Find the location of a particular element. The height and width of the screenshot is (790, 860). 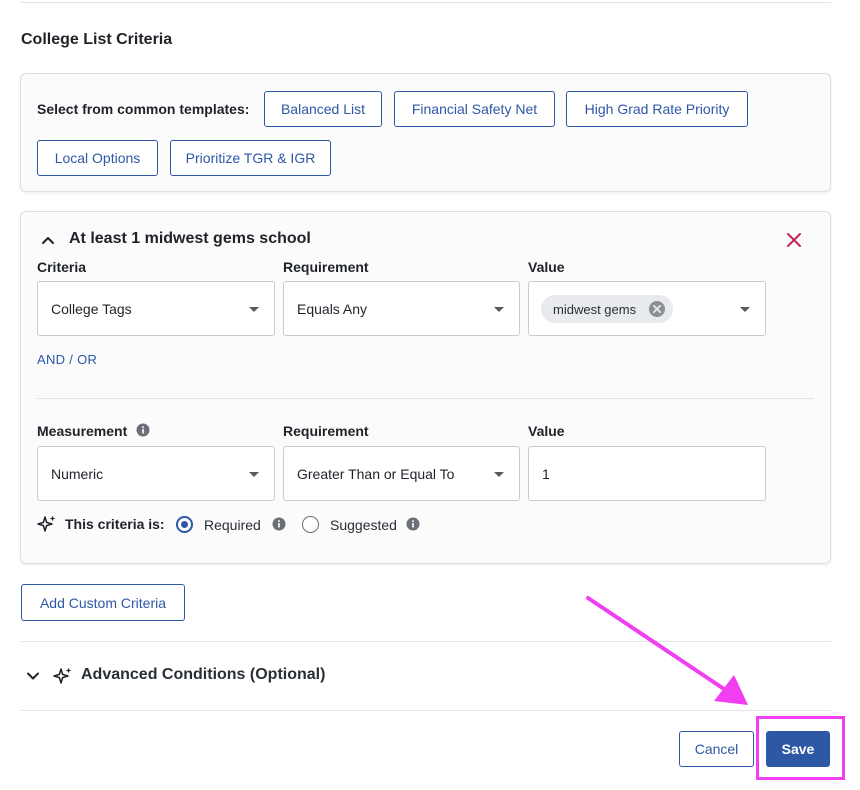

template-high-grad-rate-button: High Grad Rate Priority is located at coordinates (657, 109).